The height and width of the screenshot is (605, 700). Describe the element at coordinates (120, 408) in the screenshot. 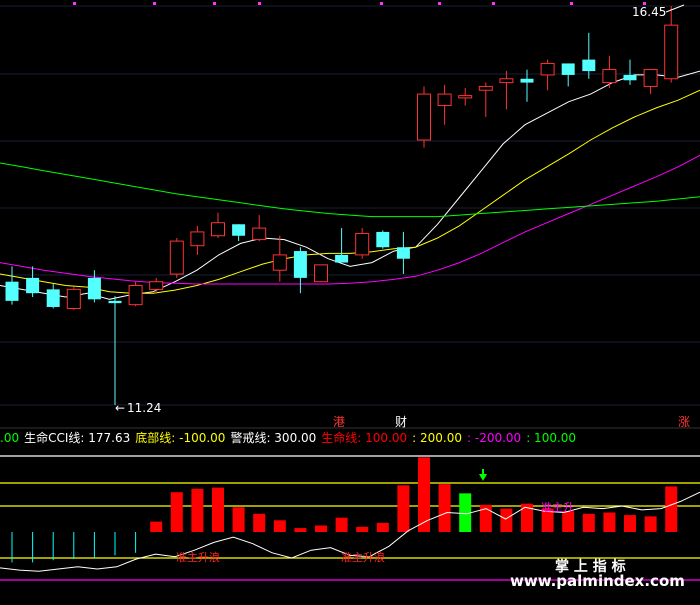

I see `low-price-marker: ←` at that location.